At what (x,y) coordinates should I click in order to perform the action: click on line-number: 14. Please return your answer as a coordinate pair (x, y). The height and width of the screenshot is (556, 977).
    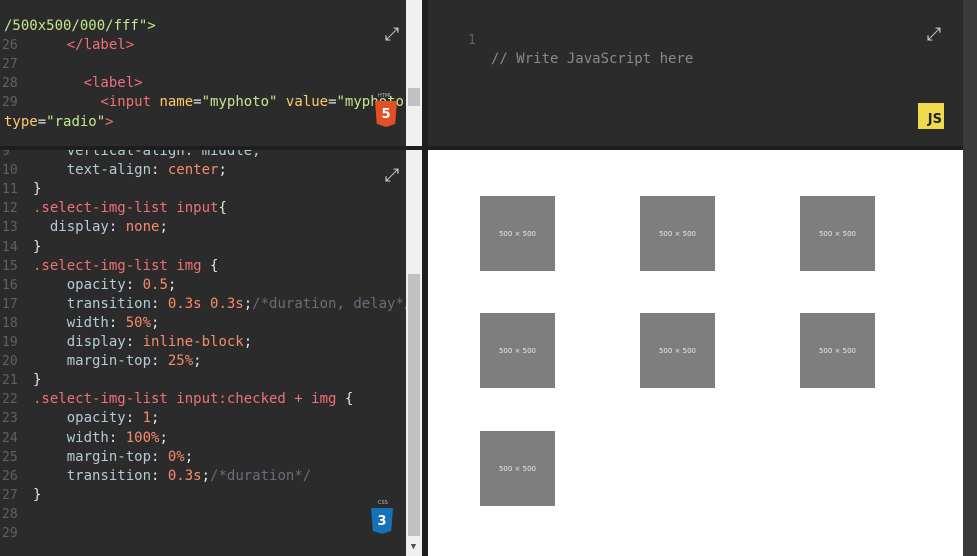
    Looking at the image, I should click on (10, 247).